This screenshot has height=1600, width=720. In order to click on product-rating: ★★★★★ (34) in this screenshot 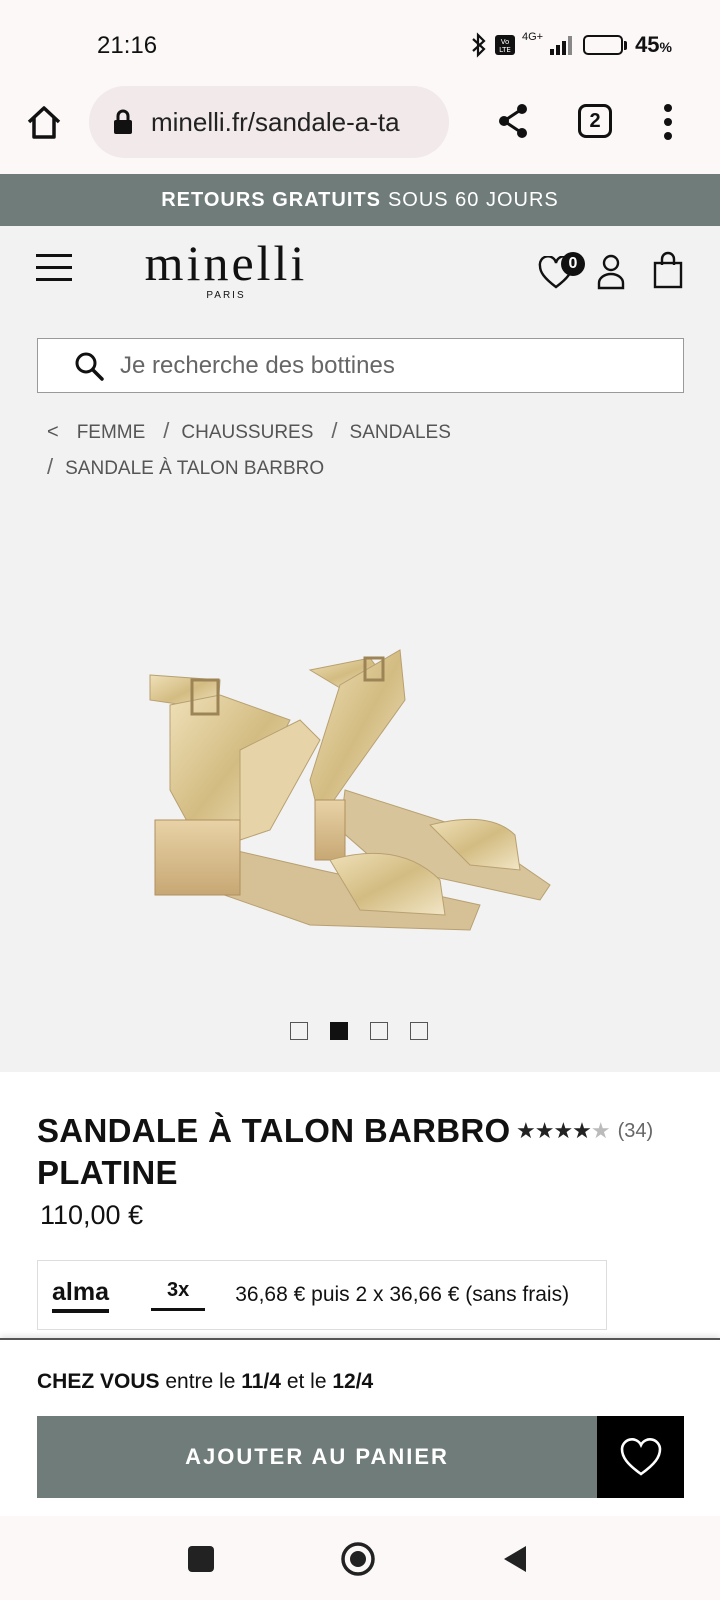, I will do `click(584, 1131)`.